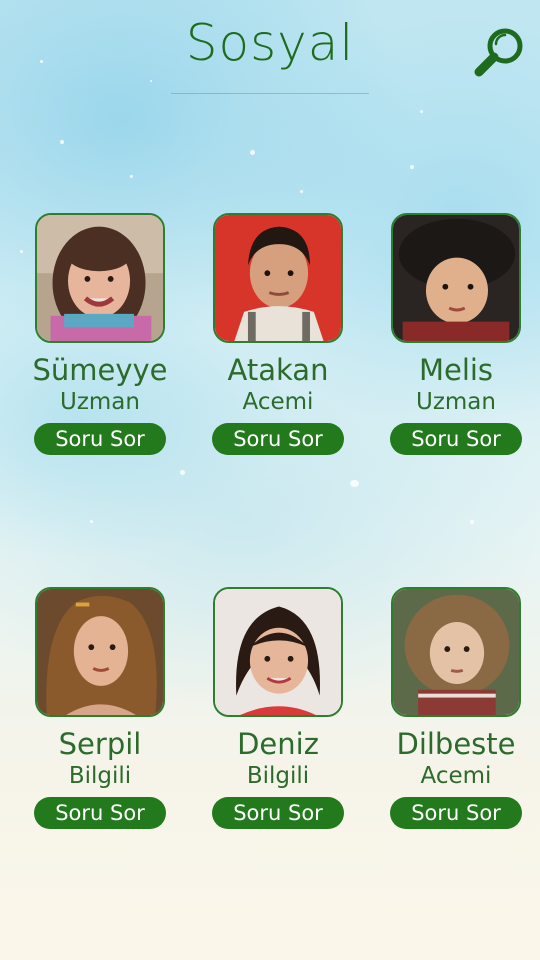  Describe the element at coordinates (456, 744) in the screenshot. I see `user-name: Dilbeste` at that location.